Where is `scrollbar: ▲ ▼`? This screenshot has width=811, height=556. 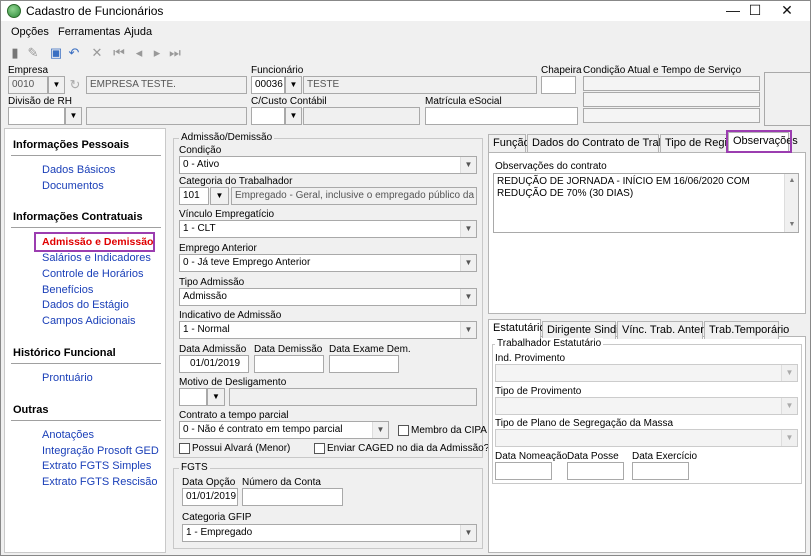 scrollbar: ▲ ▼ is located at coordinates (791, 203).